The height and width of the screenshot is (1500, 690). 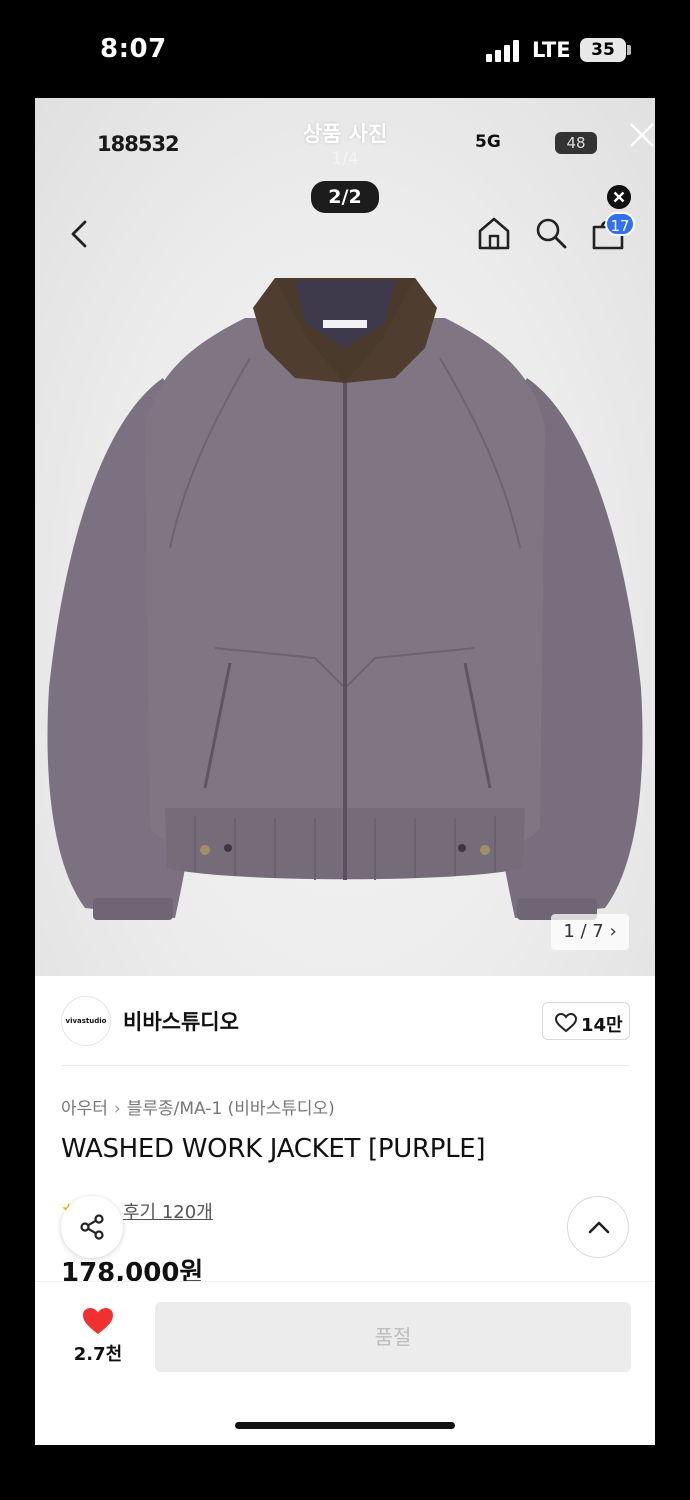 I want to click on brand-like-button: 14만, so click(x=586, y=1021).